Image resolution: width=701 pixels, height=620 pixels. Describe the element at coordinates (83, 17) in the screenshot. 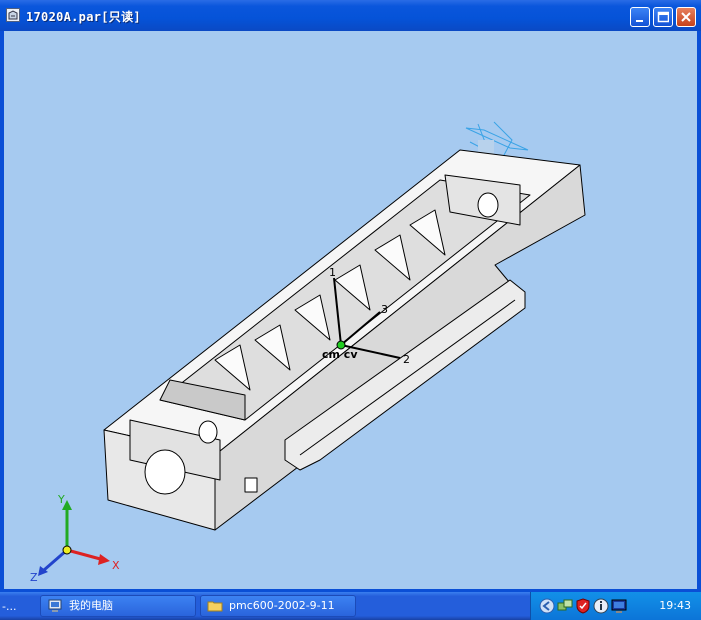

I see `window-title: 17020A.par[只读]` at that location.